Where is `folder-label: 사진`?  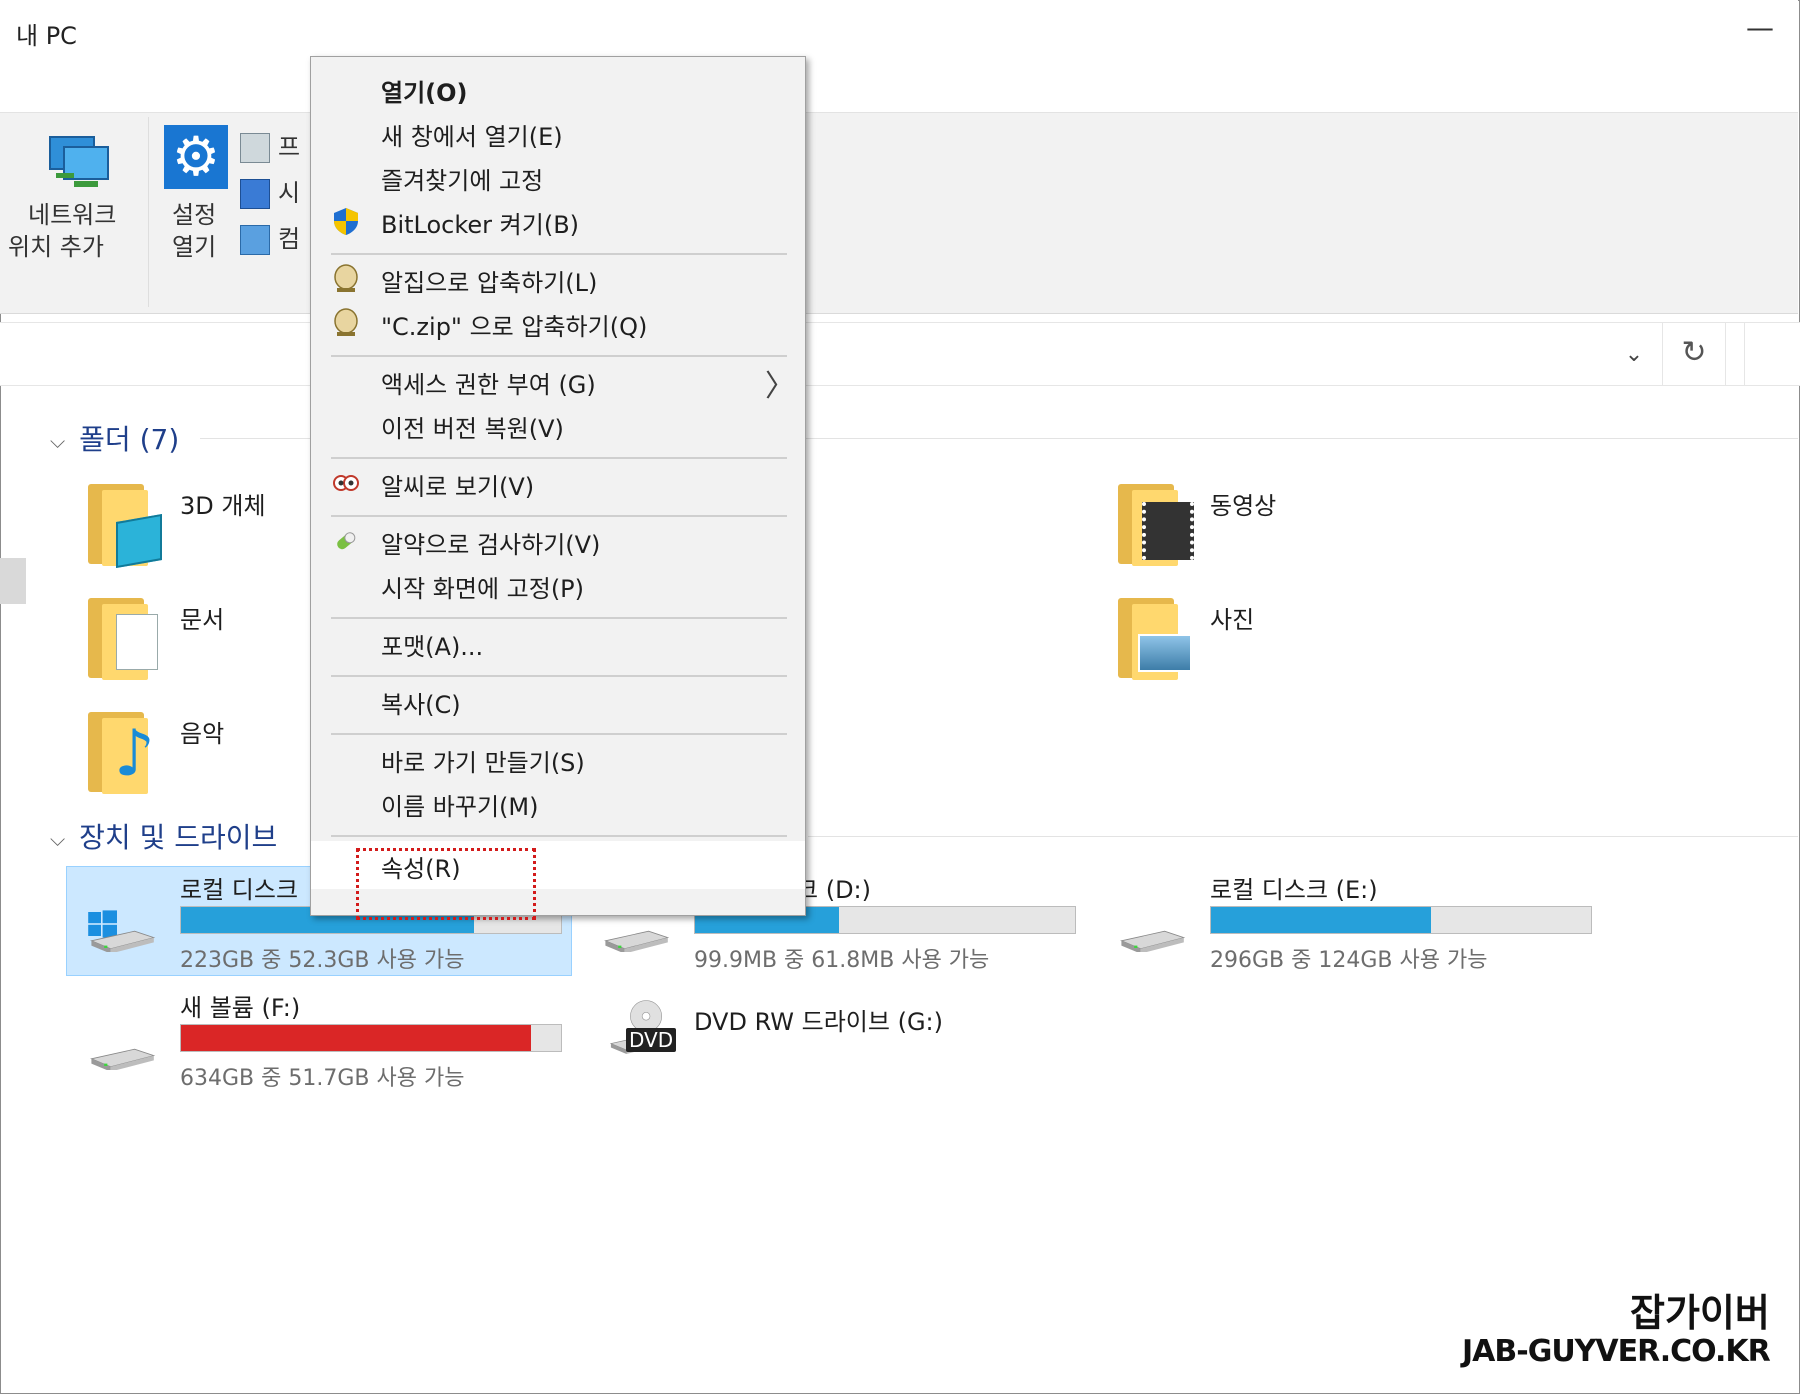
folder-label: 사진 is located at coordinates (1232, 620).